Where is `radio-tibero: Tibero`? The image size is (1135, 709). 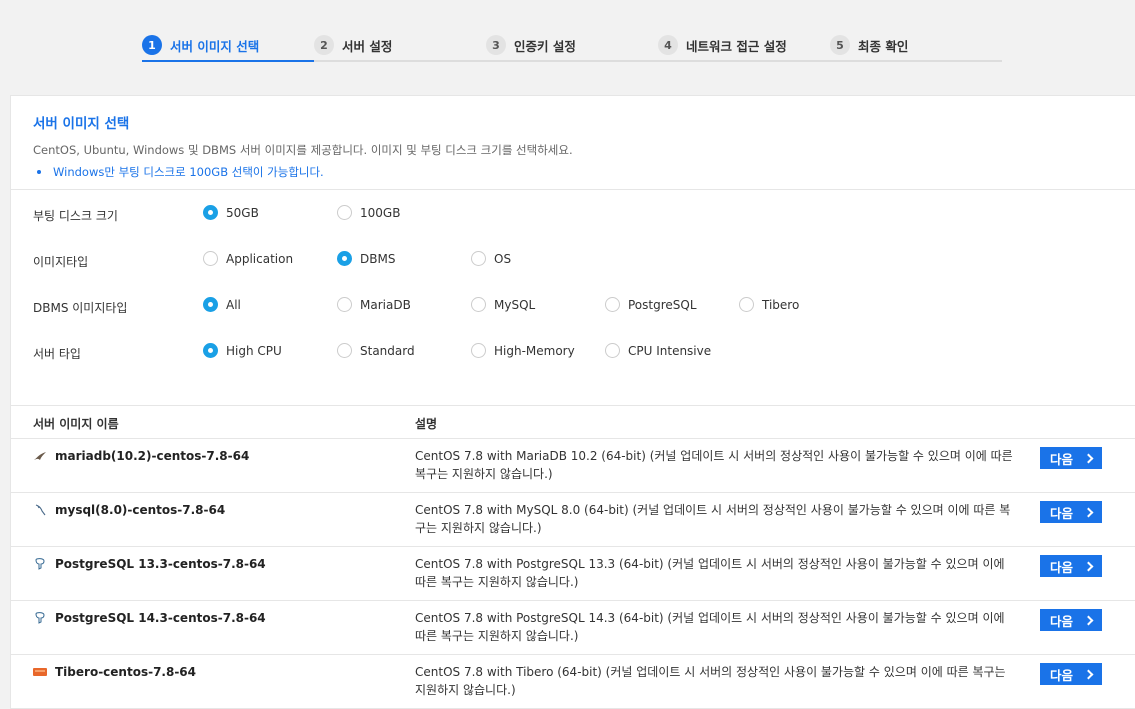
radio-tibero: Tibero is located at coordinates (769, 304).